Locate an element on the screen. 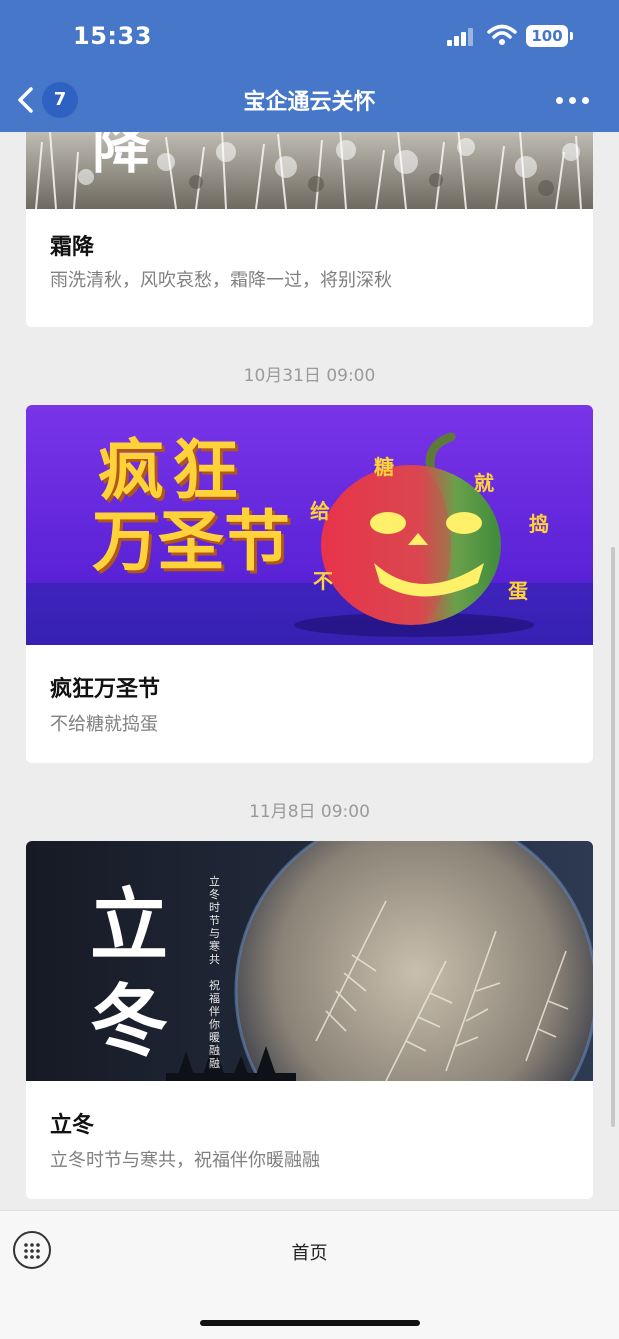 The width and height of the screenshot is (619, 1339). winter-big-char-2: 冬 is located at coordinates (129, 1021).